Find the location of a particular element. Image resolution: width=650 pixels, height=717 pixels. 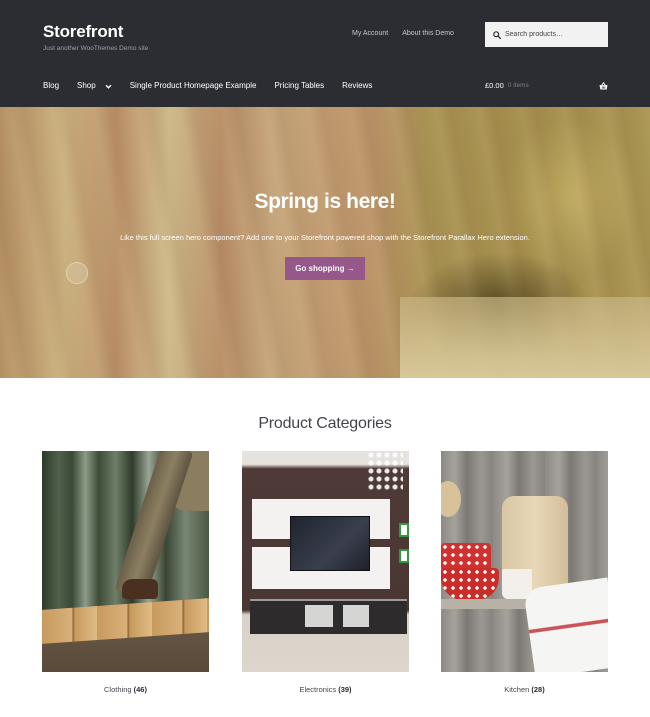

nav-link-my-account: My Account is located at coordinates (370, 33).